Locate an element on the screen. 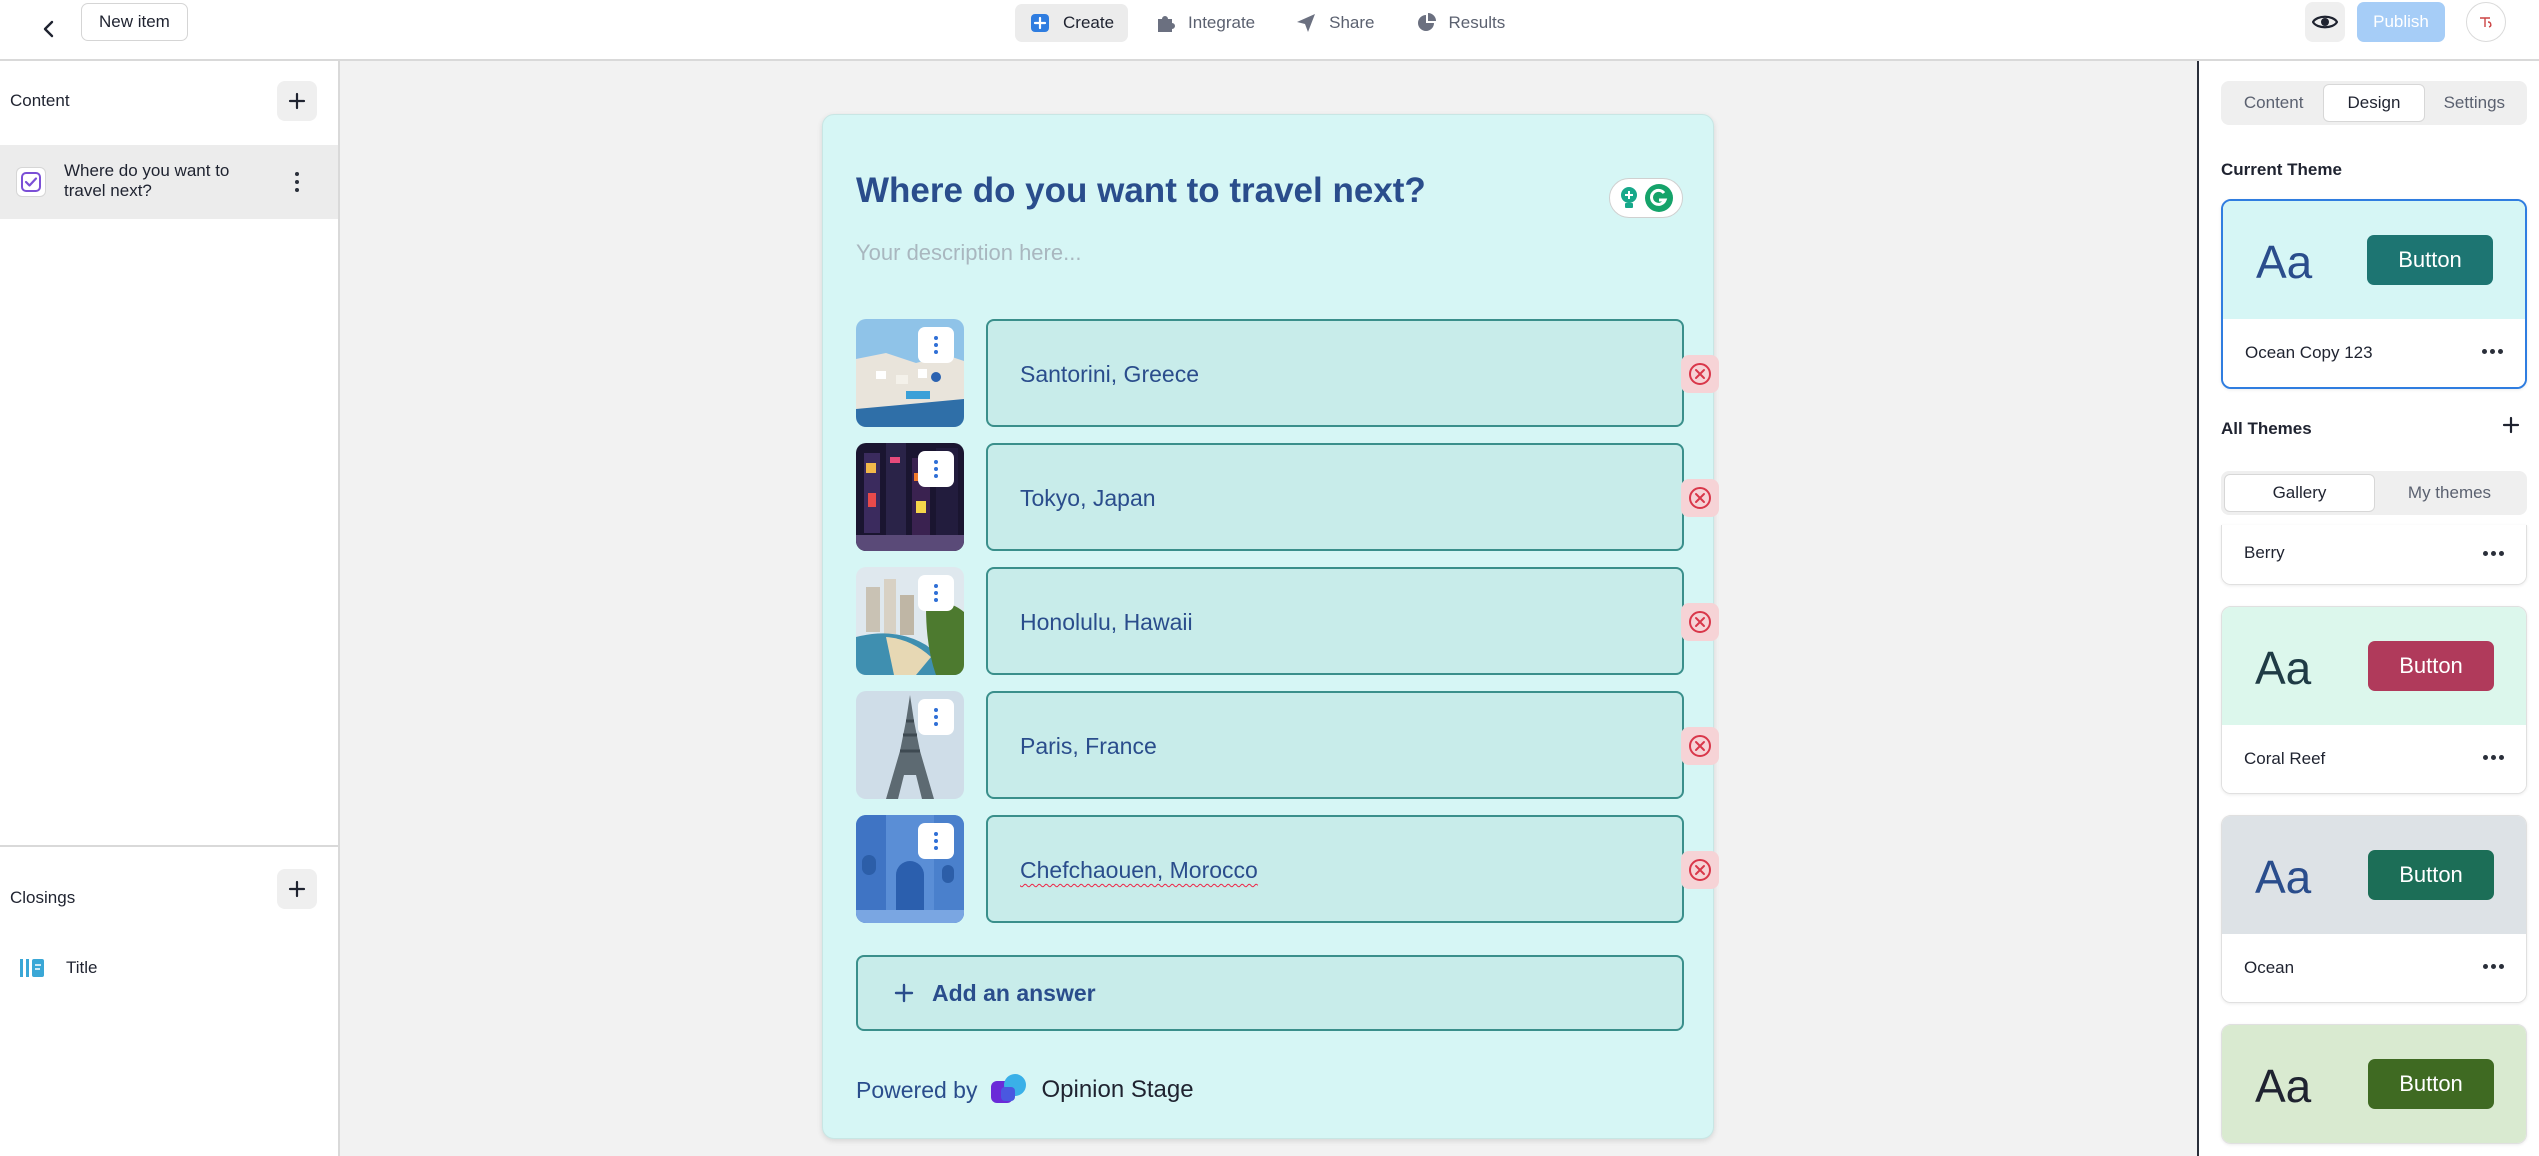 This screenshot has width=2539, height=1156. panel-tabs: Content Design Settings is located at coordinates (2374, 103).